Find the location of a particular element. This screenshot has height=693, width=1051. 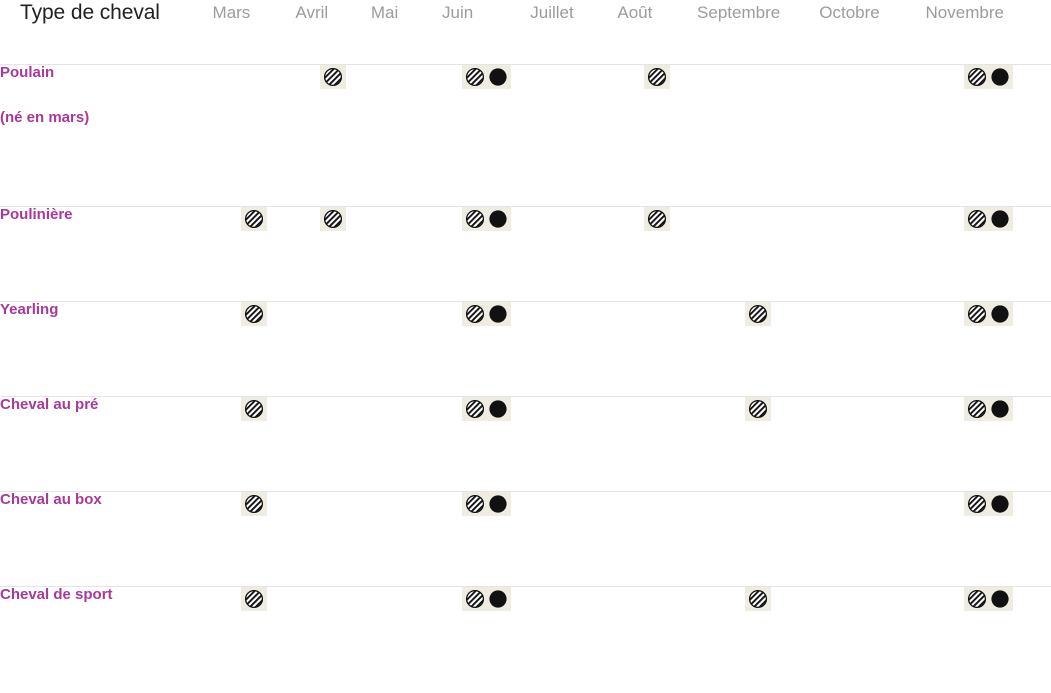

cell-yearling-mars is located at coordinates (254, 349).